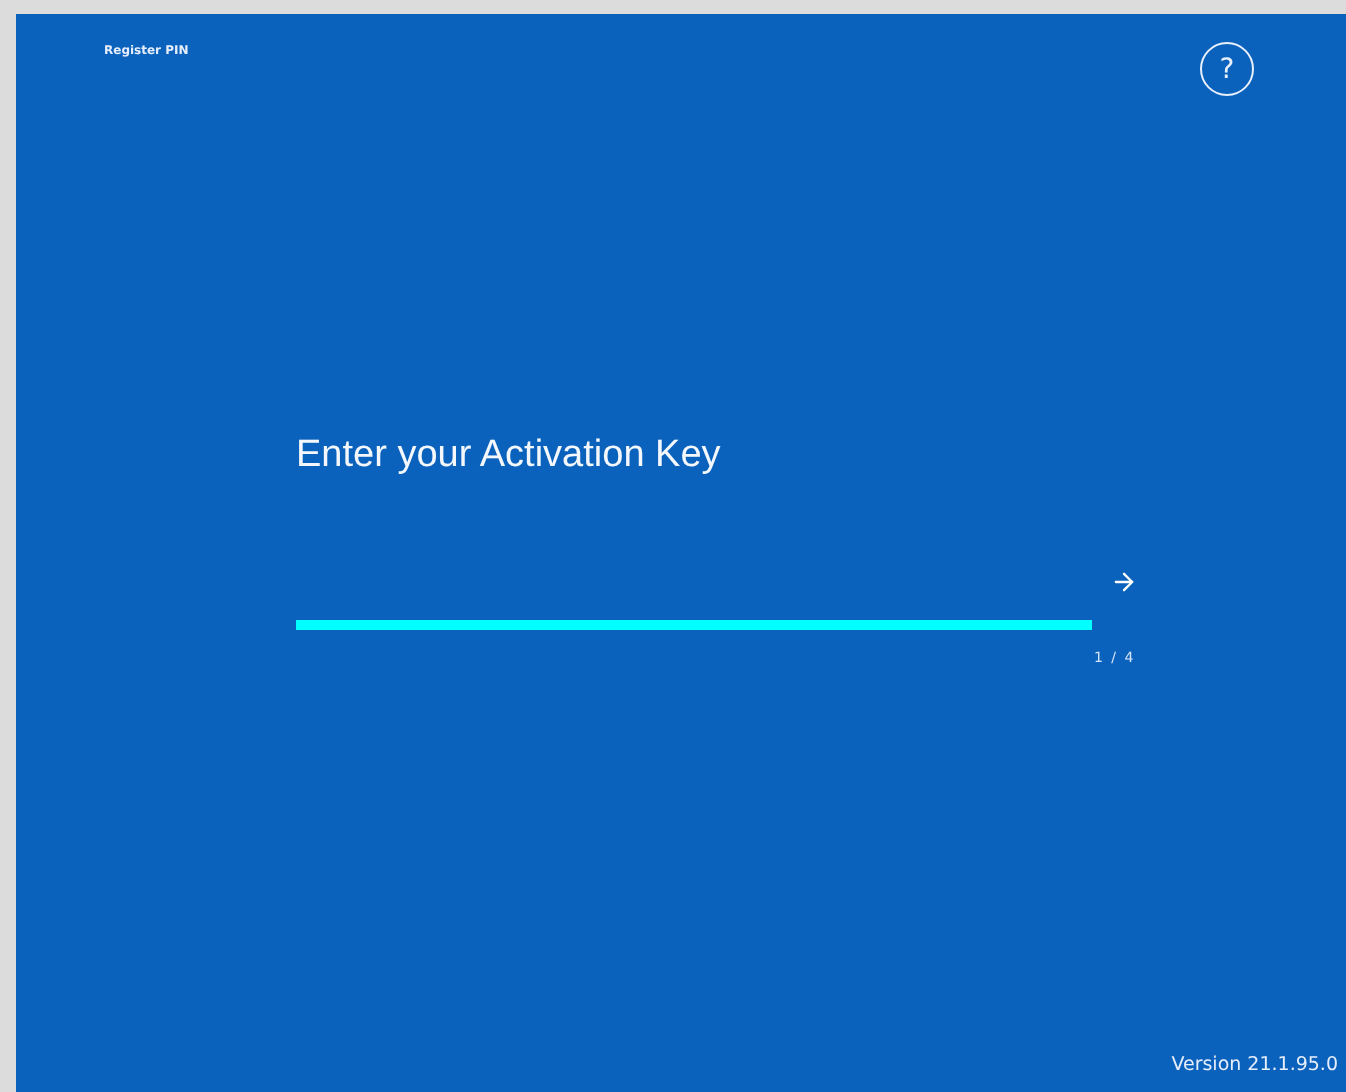 The image size is (1346, 1092). Describe the element at coordinates (1227, 69) in the screenshot. I see `help-button: ?` at that location.